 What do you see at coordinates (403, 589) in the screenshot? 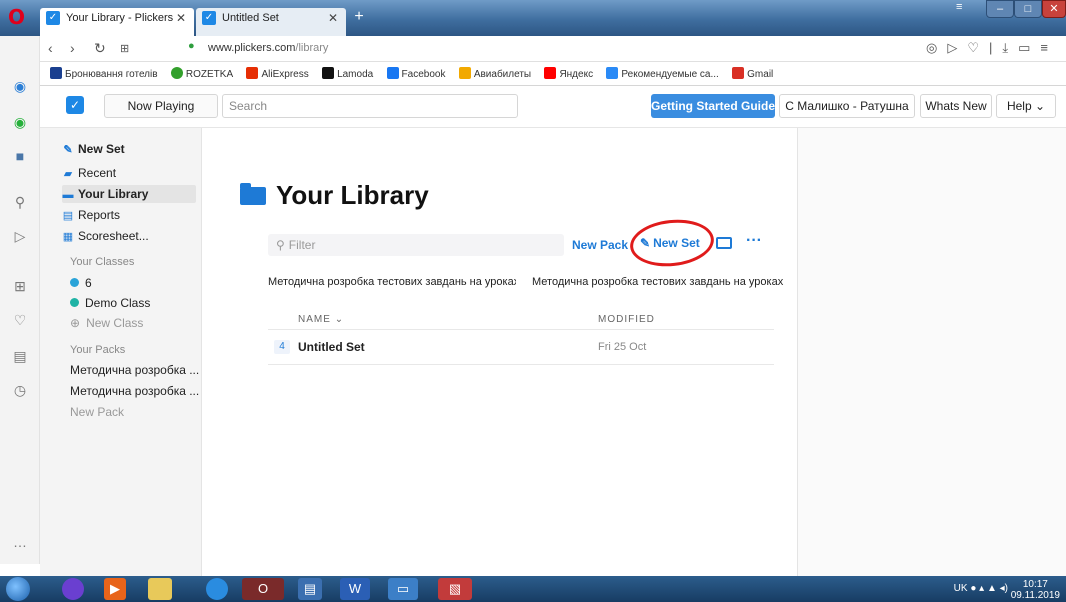
I see `window-icon: ▭` at bounding box center [403, 589].